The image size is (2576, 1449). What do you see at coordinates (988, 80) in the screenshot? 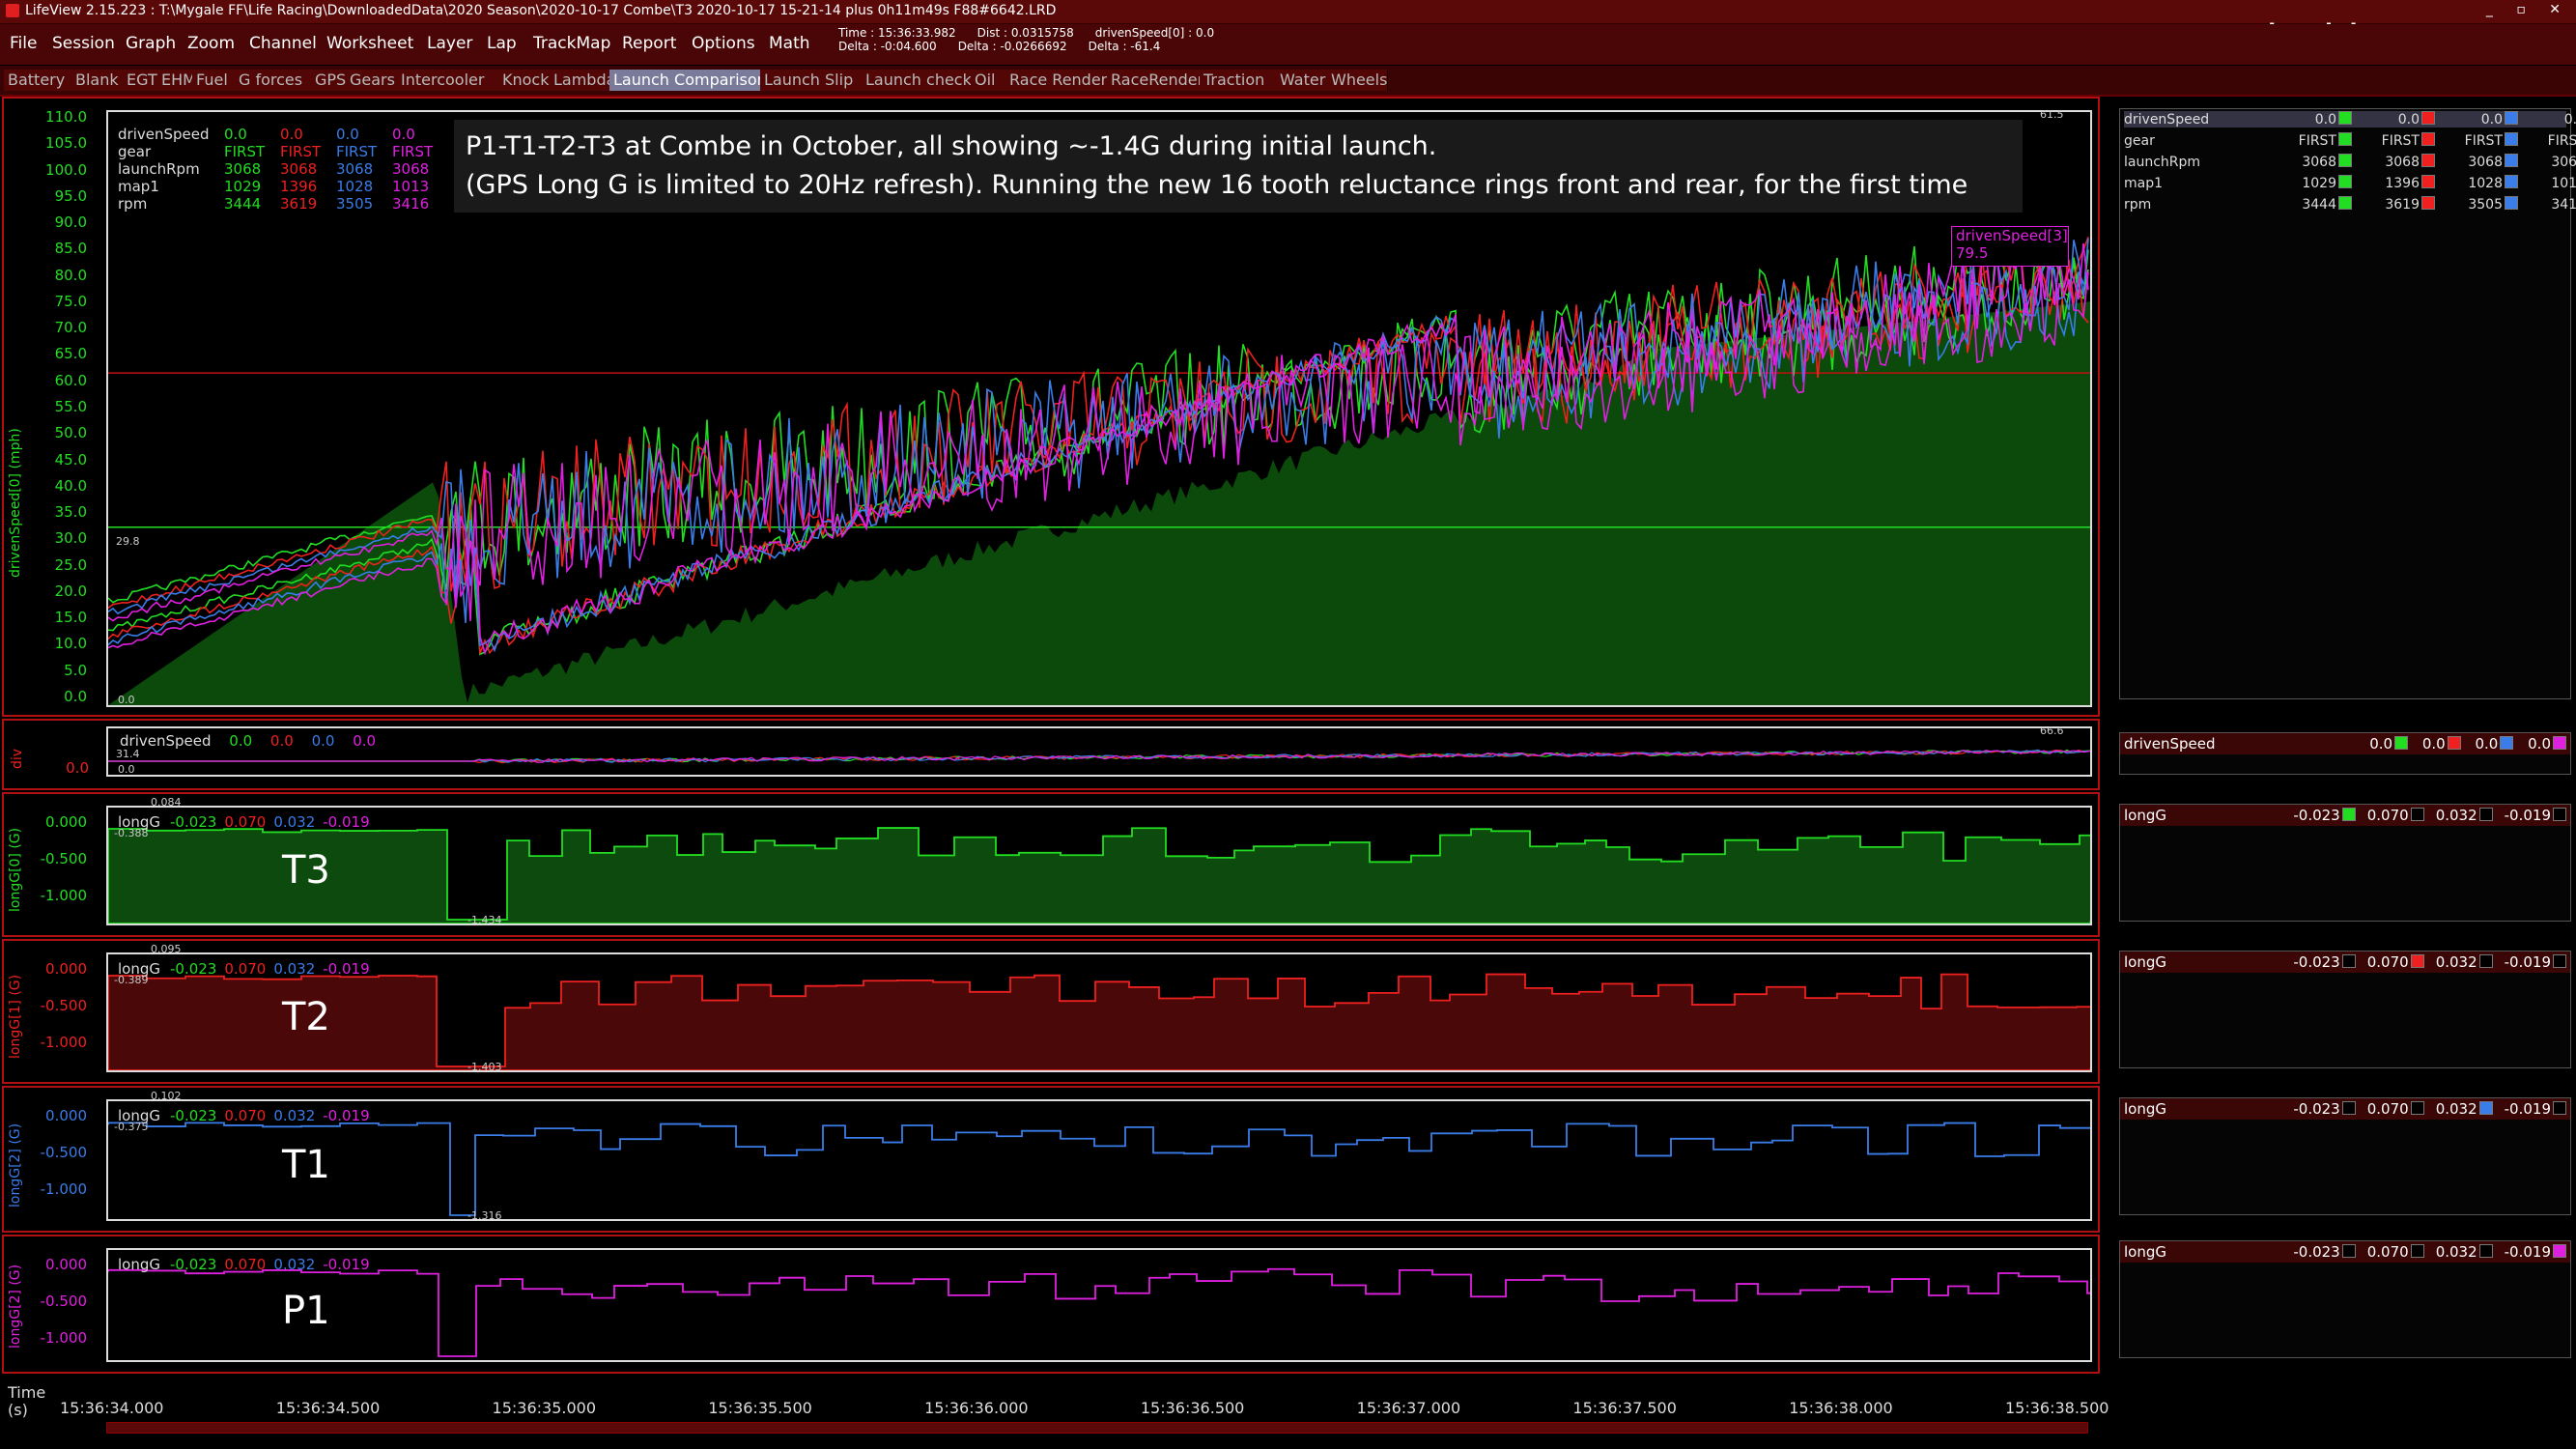
I see `tab-oil: Oil` at bounding box center [988, 80].